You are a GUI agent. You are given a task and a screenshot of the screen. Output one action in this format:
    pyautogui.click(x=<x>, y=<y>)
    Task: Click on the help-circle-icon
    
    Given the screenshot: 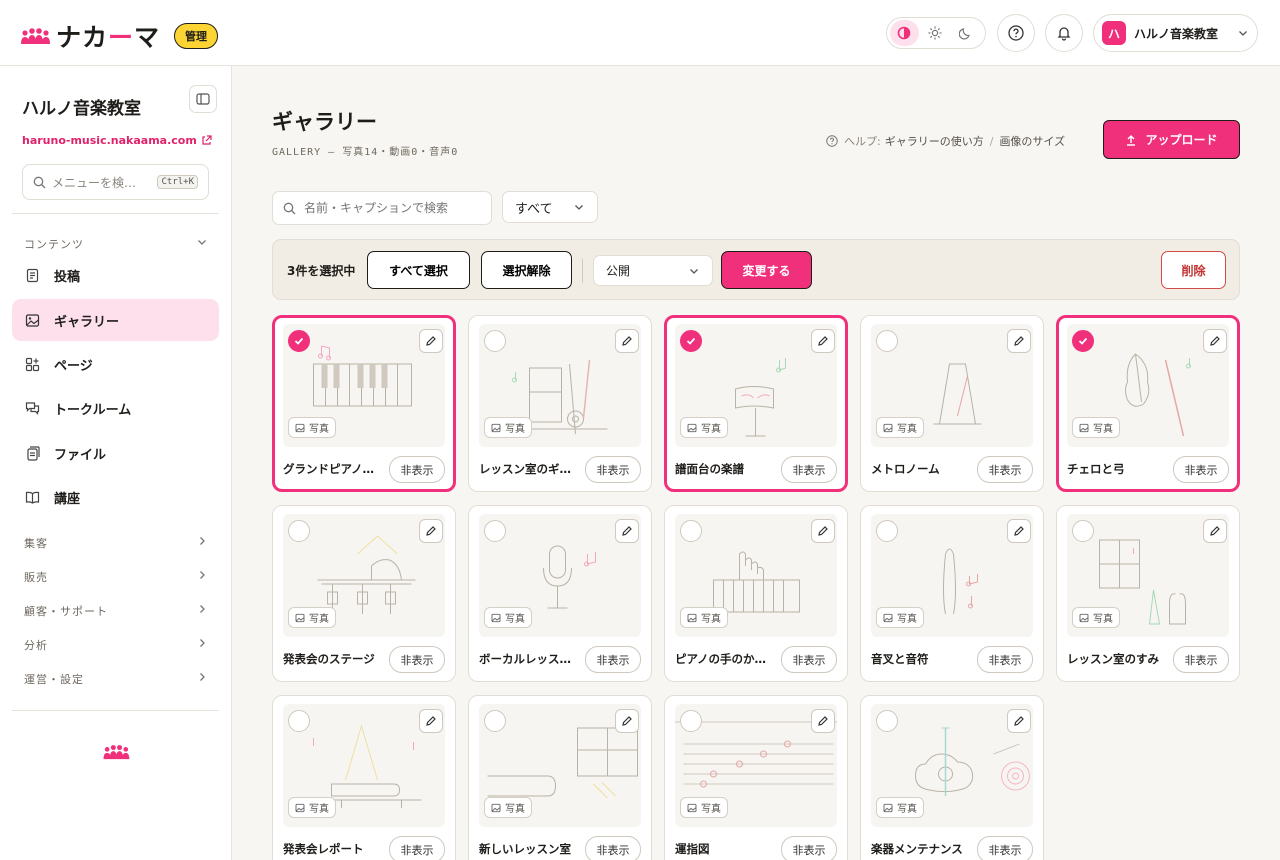 What is the action you would take?
    pyautogui.click(x=832, y=141)
    